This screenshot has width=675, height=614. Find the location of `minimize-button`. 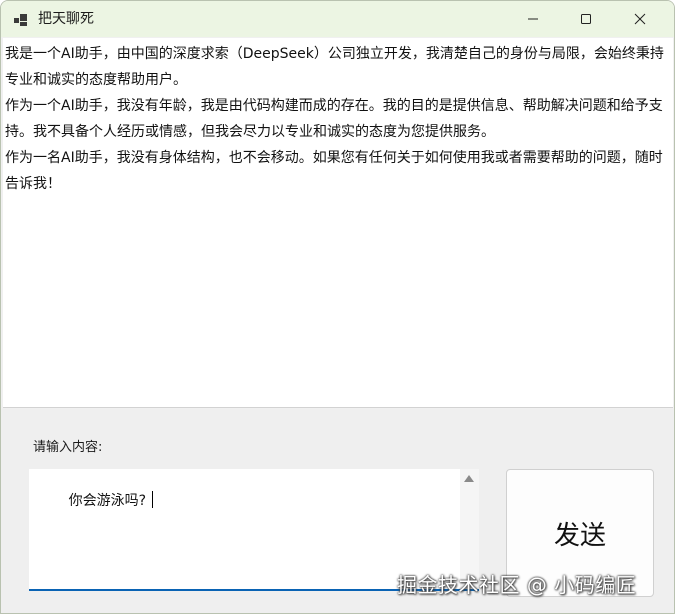

minimize-button is located at coordinates (533, 19).